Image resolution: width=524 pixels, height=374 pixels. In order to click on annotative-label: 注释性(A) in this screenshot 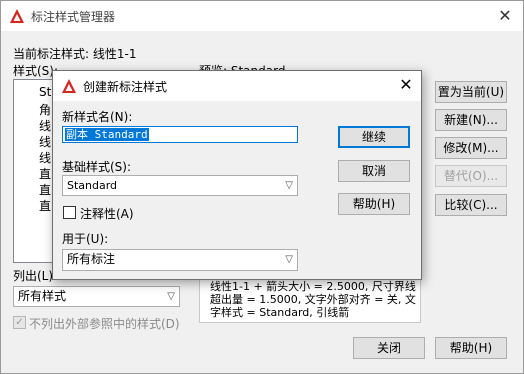, I will do `click(107, 214)`.